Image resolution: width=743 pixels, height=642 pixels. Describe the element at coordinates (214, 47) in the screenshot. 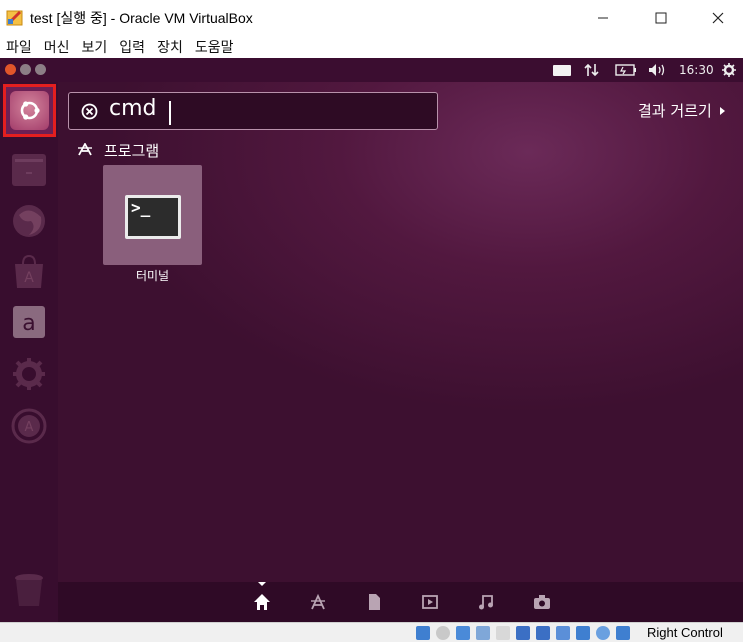

I see `menu-help: 도움말` at that location.